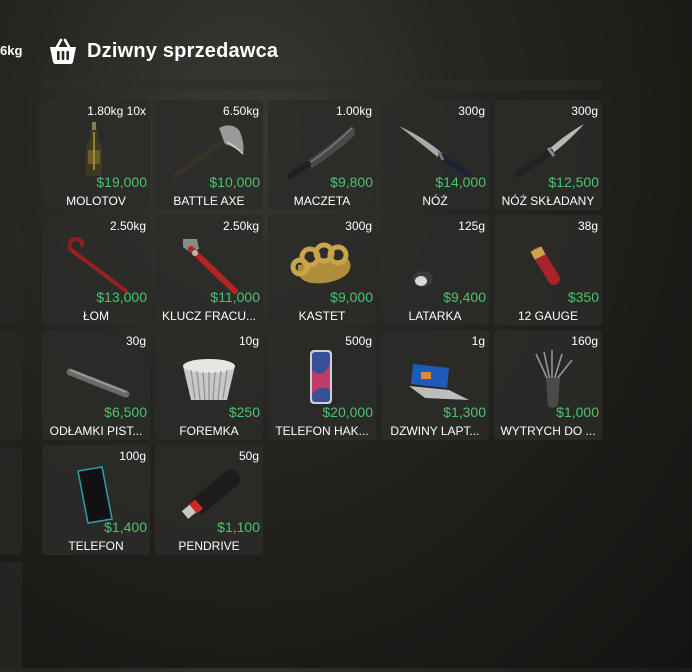 The height and width of the screenshot is (672, 692). Describe the element at coordinates (548, 201) in the screenshot. I see `item-name: NÓŻ SKŁADANY` at that location.